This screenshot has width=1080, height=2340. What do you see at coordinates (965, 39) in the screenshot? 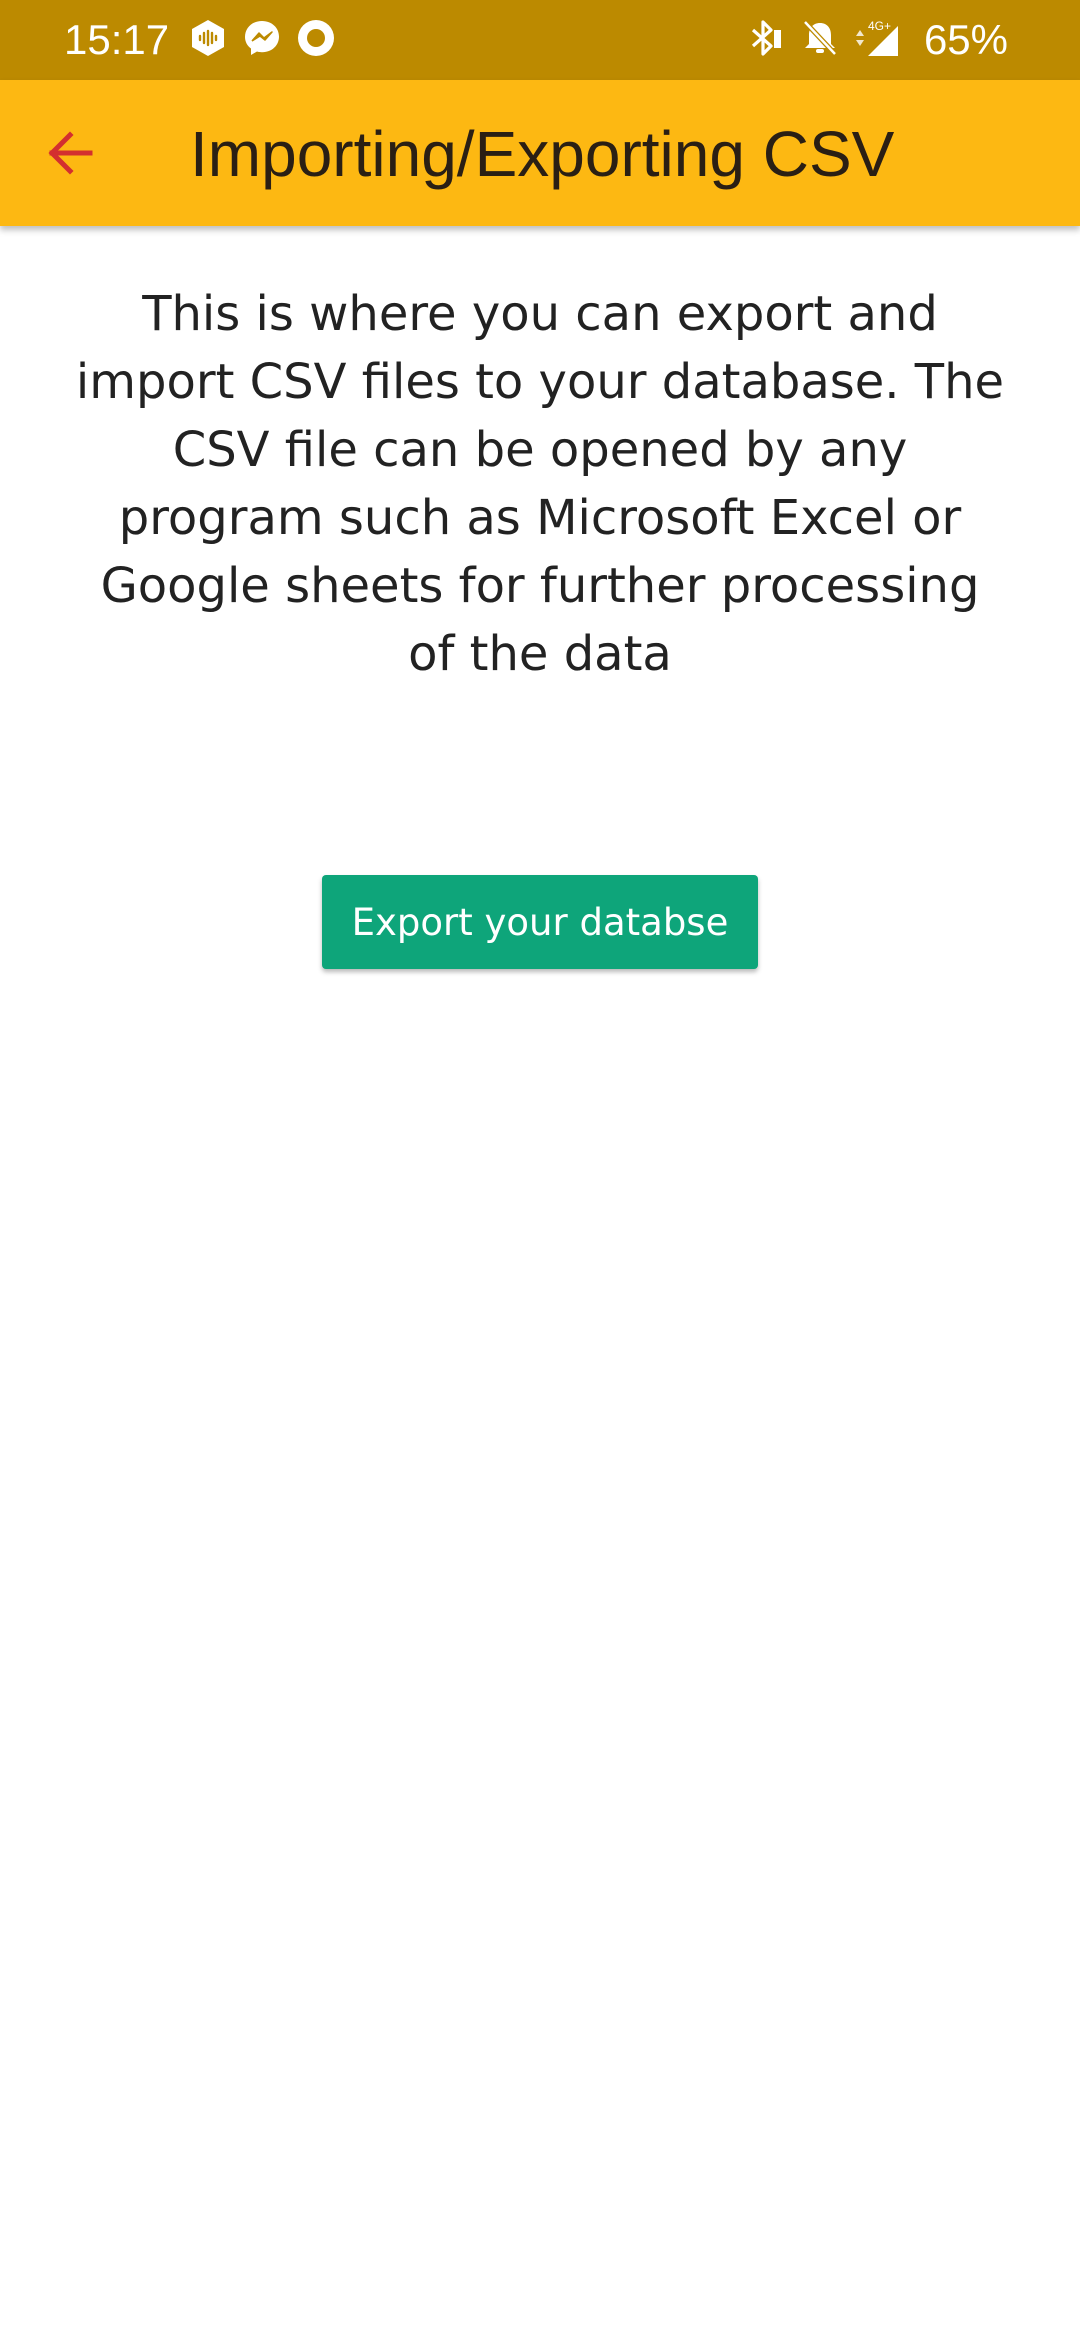
I see `battery-percentage: 65%` at bounding box center [965, 39].